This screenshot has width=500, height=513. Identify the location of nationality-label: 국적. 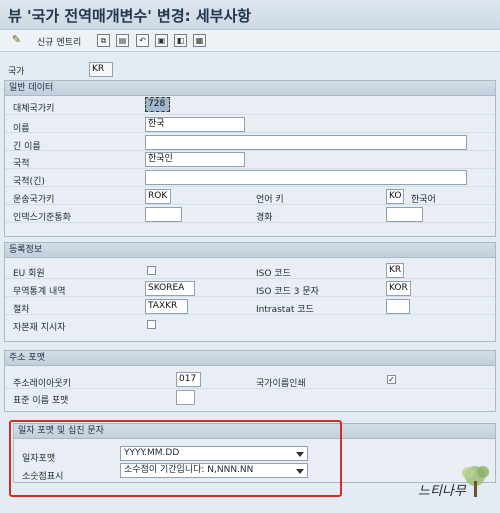
(21, 164).